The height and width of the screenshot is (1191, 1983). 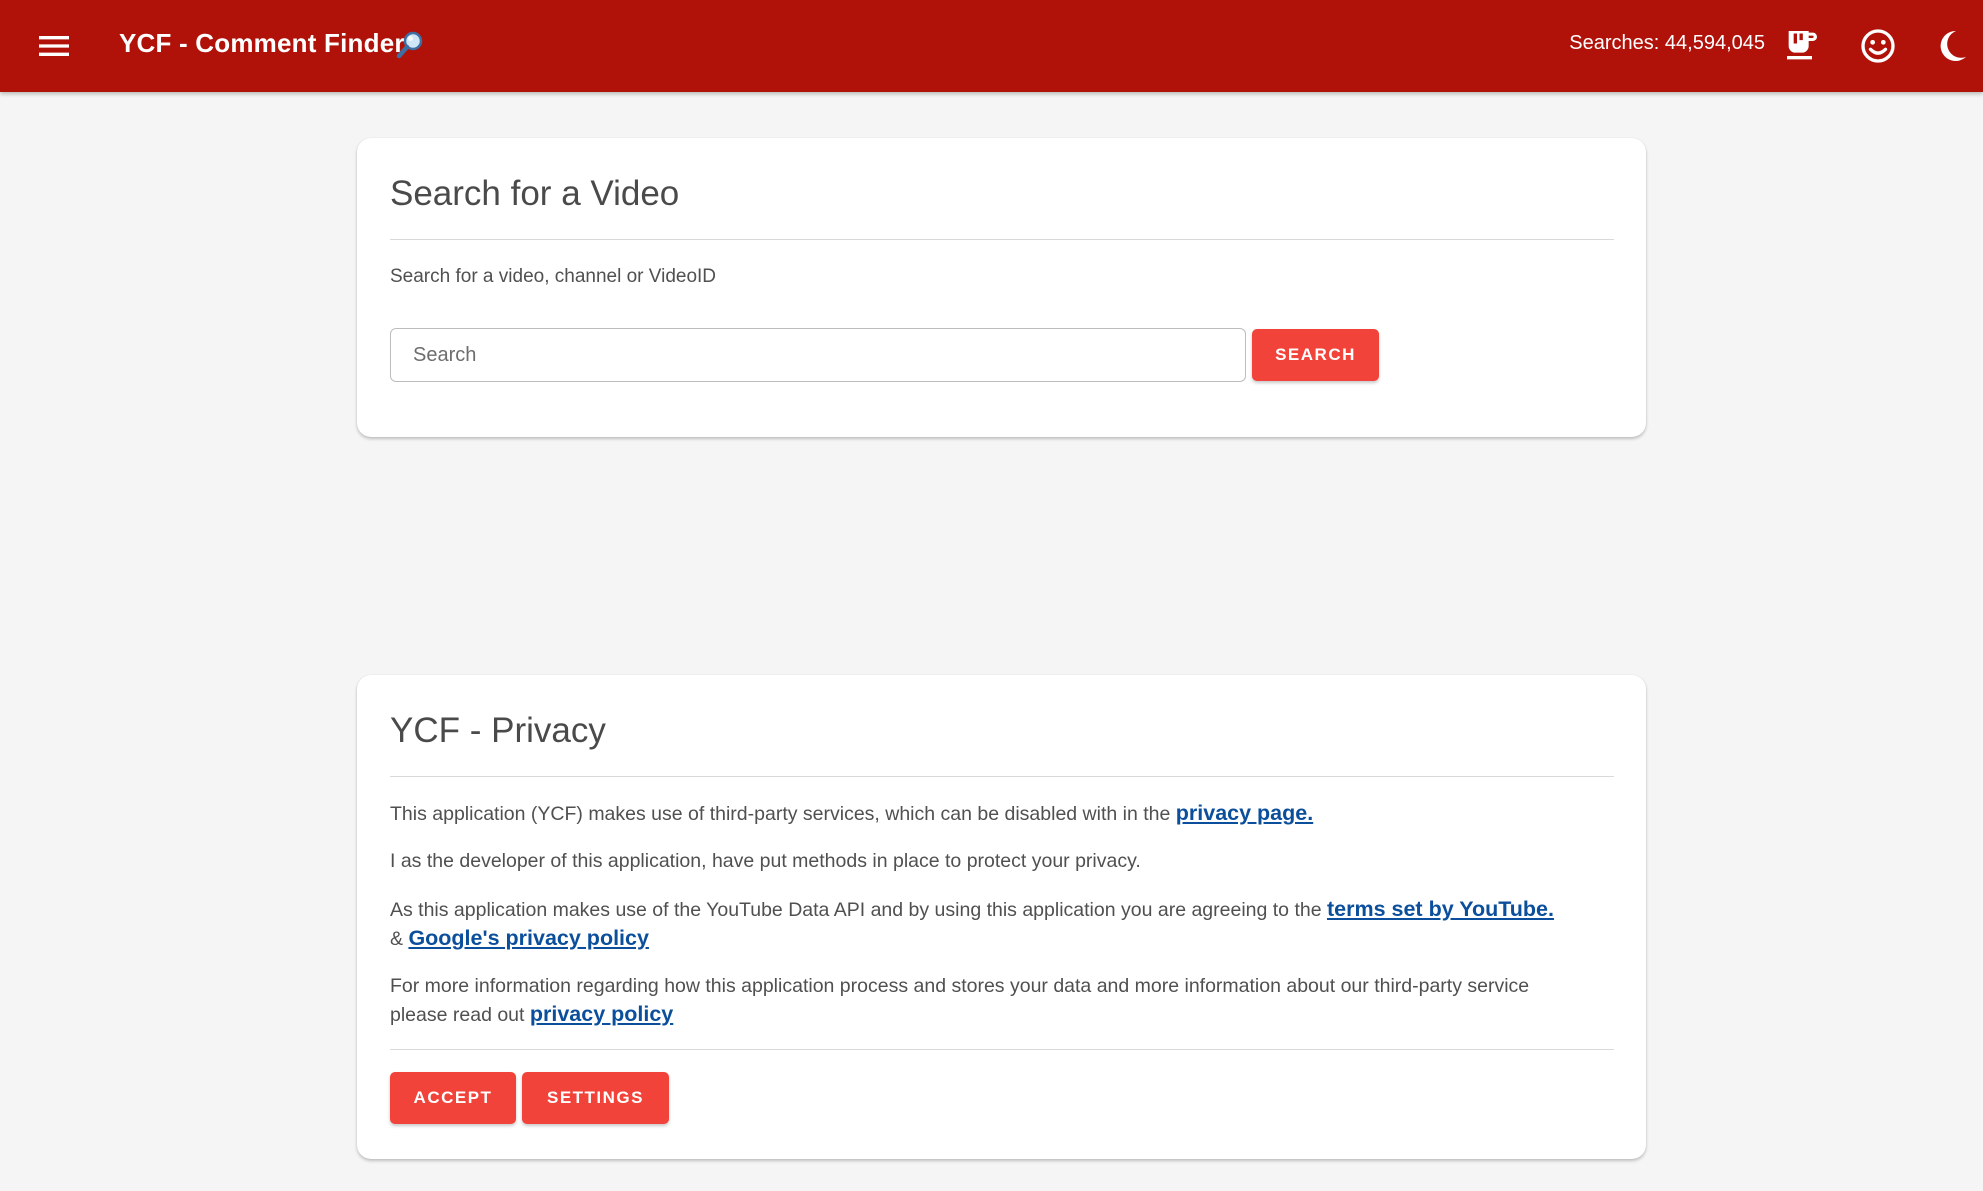 What do you see at coordinates (498, 730) in the screenshot?
I see `privacy-card-title: YCF - Privacy` at bounding box center [498, 730].